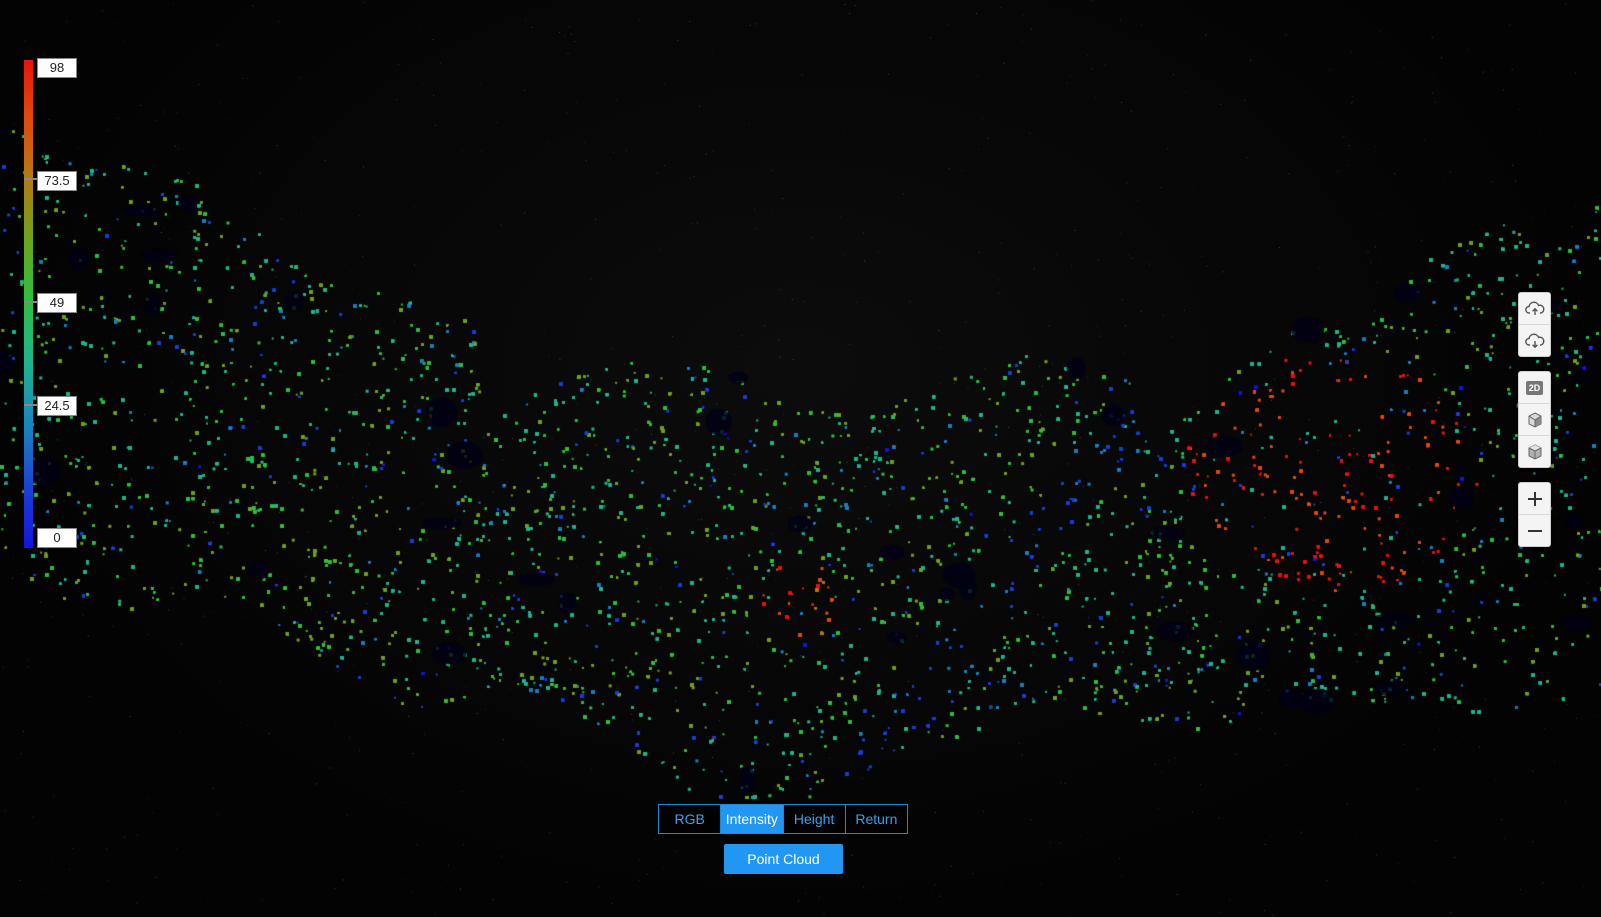 The height and width of the screenshot is (917, 1601). I want to click on legend-label-q1: 24.5, so click(57, 406).